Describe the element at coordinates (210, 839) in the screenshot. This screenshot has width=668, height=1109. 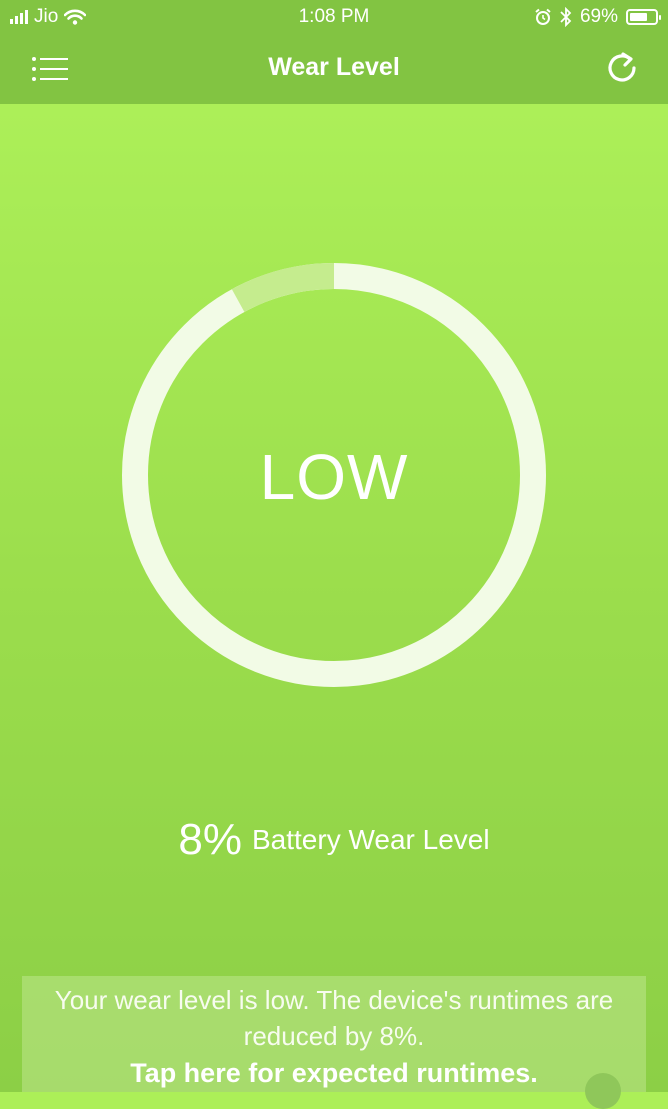
I see `wear-percent: 8%` at that location.